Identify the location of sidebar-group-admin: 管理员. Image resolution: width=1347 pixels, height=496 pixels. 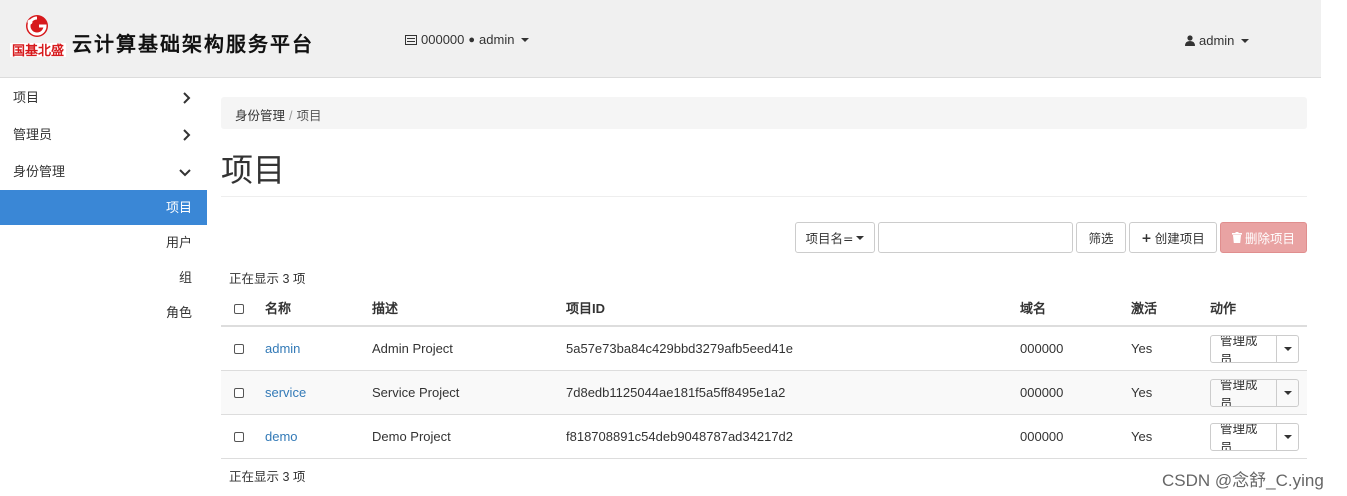
(103, 134).